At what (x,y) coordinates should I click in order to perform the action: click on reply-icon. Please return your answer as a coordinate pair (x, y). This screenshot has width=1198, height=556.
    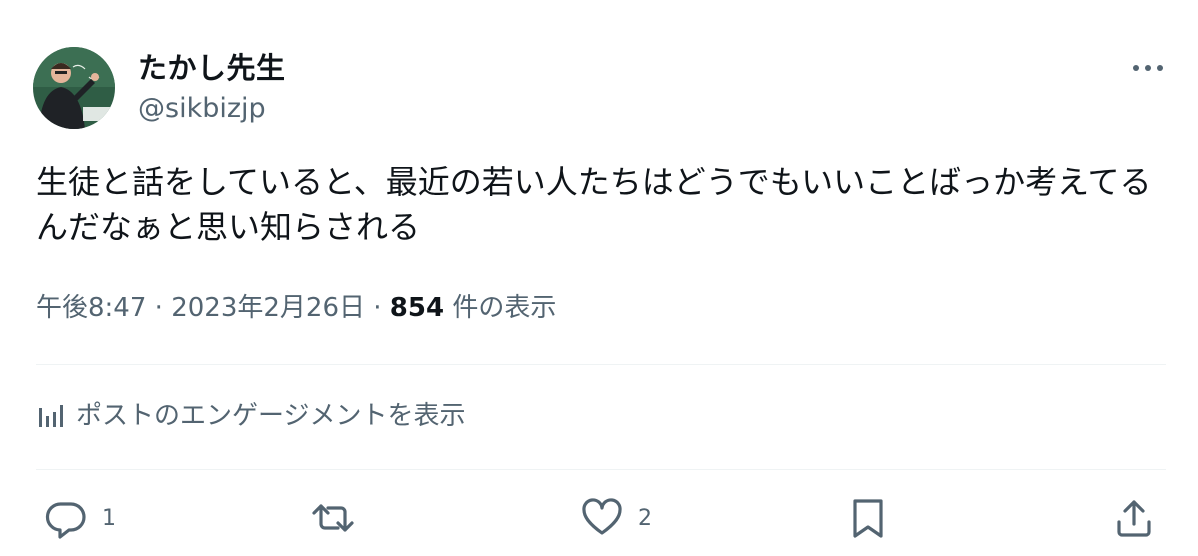
    Looking at the image, I should click on (65, 520).